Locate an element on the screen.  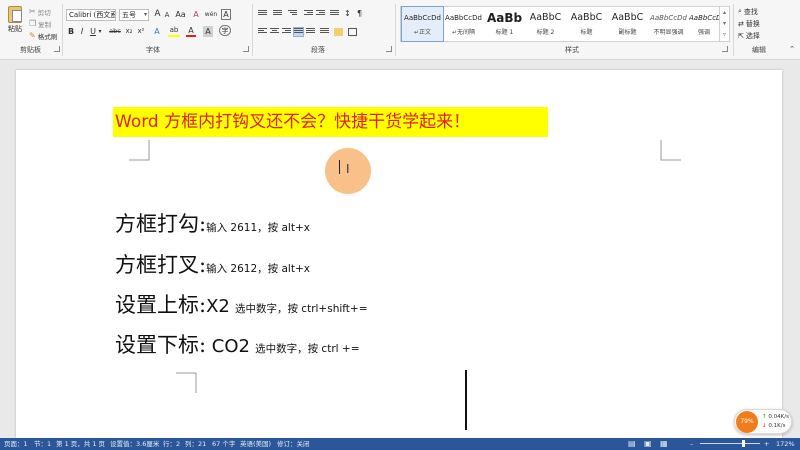
zoom-slider is located at coordinates (730, 443).